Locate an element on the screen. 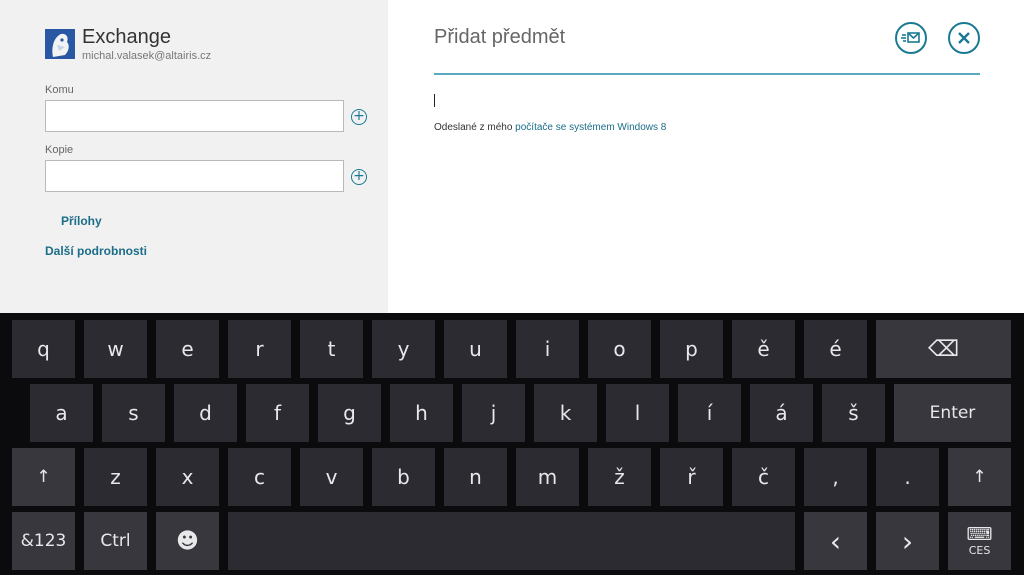 This screenshot has height=575, width=1024. key-label: c is located at coordinates (259, 477).